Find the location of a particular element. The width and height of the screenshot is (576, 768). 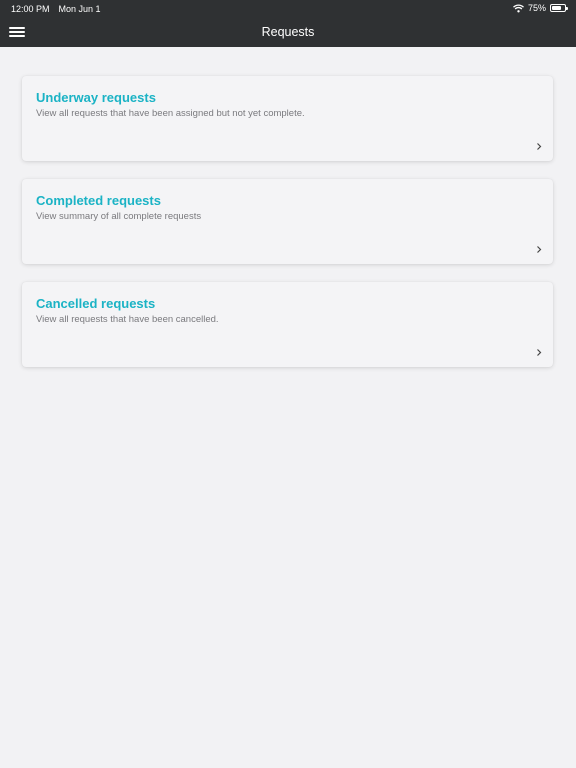

status-right: 75% is located at coordinates (540, 8).